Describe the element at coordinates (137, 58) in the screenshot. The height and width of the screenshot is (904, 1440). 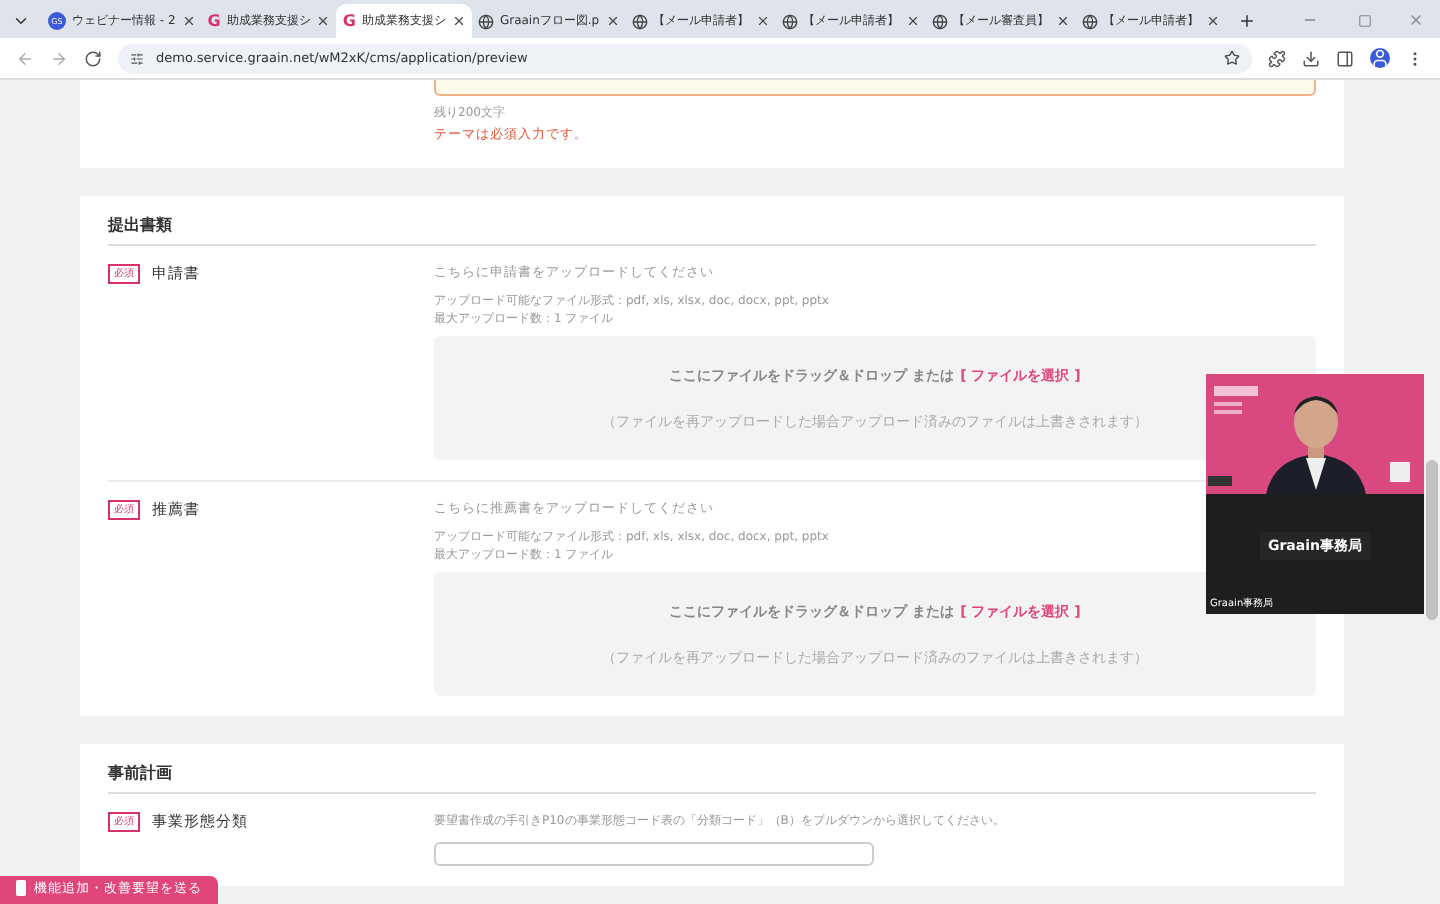
I see `site-settings-icon` at that location.